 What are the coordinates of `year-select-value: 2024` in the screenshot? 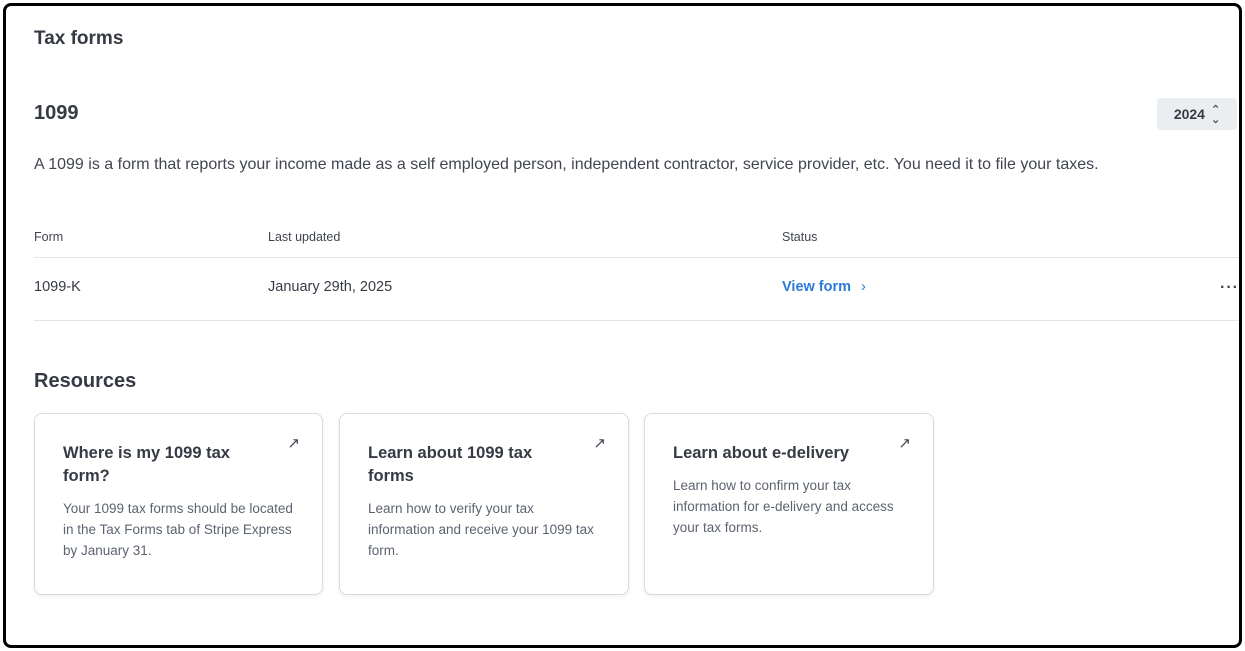 It's located at (1189, 114).